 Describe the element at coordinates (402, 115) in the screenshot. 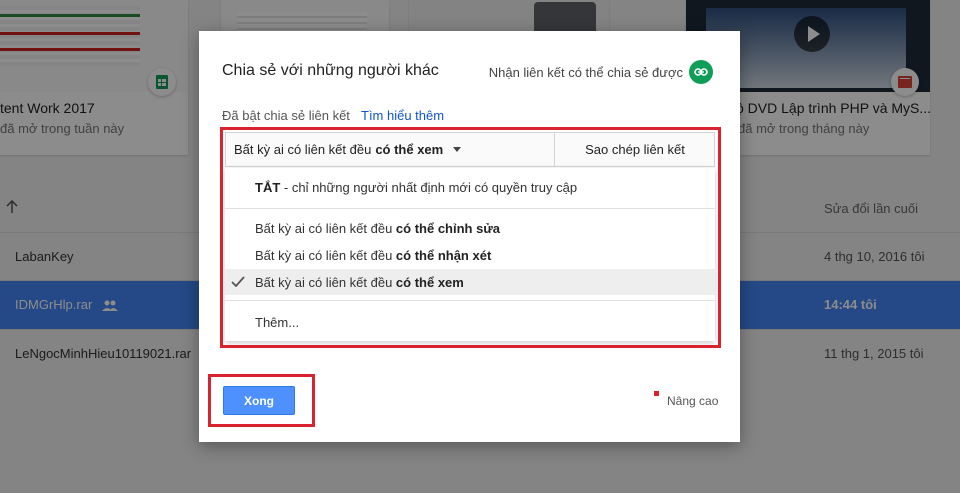

I see `learn-more-link: Tìm hiểu thêm` at that location.